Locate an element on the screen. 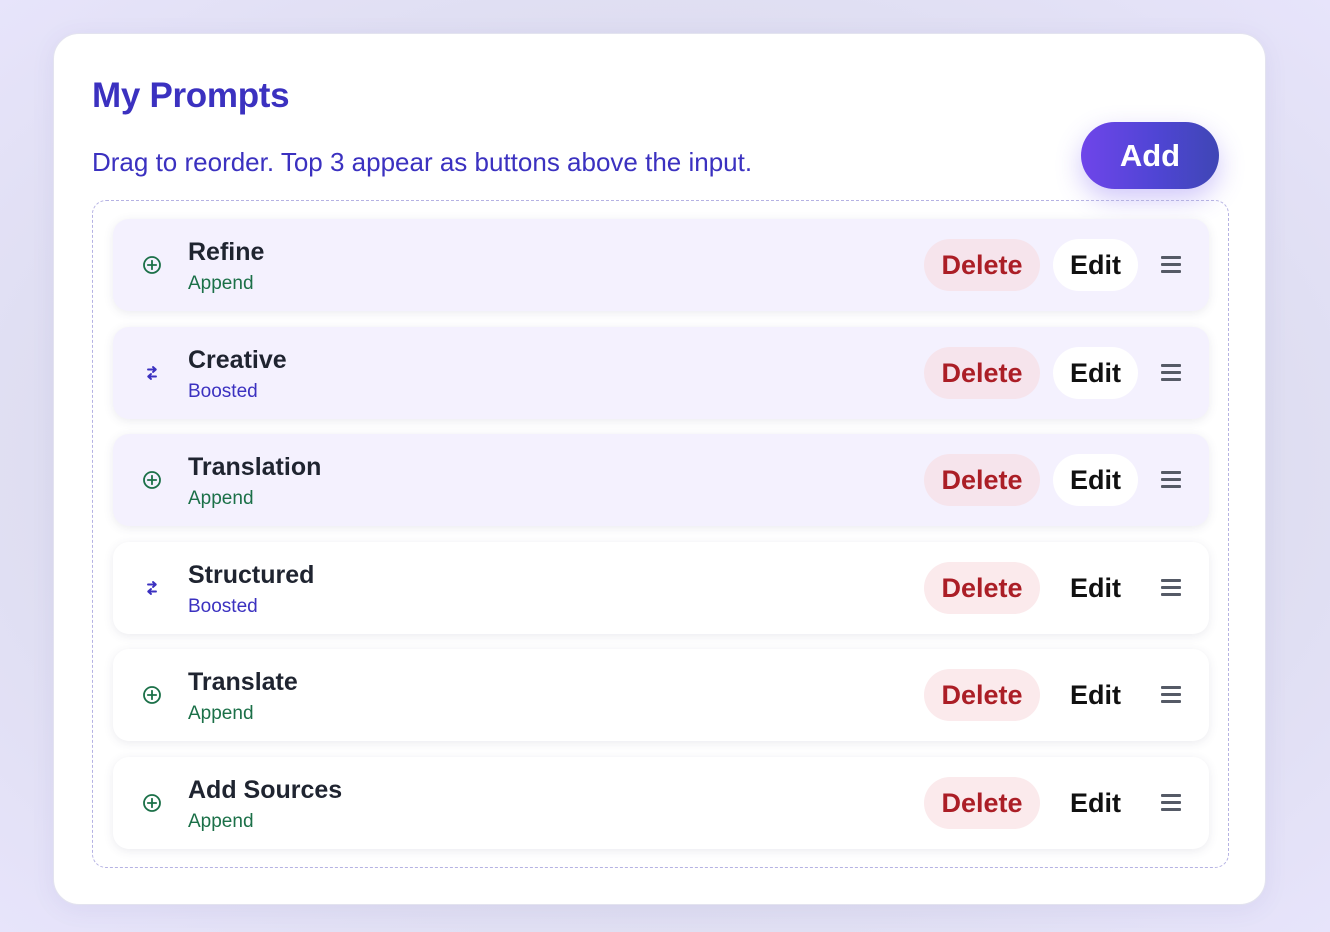 This screenshot has height=932, width=1330. prompt-name: Structured is located at coordinates (251, 575).